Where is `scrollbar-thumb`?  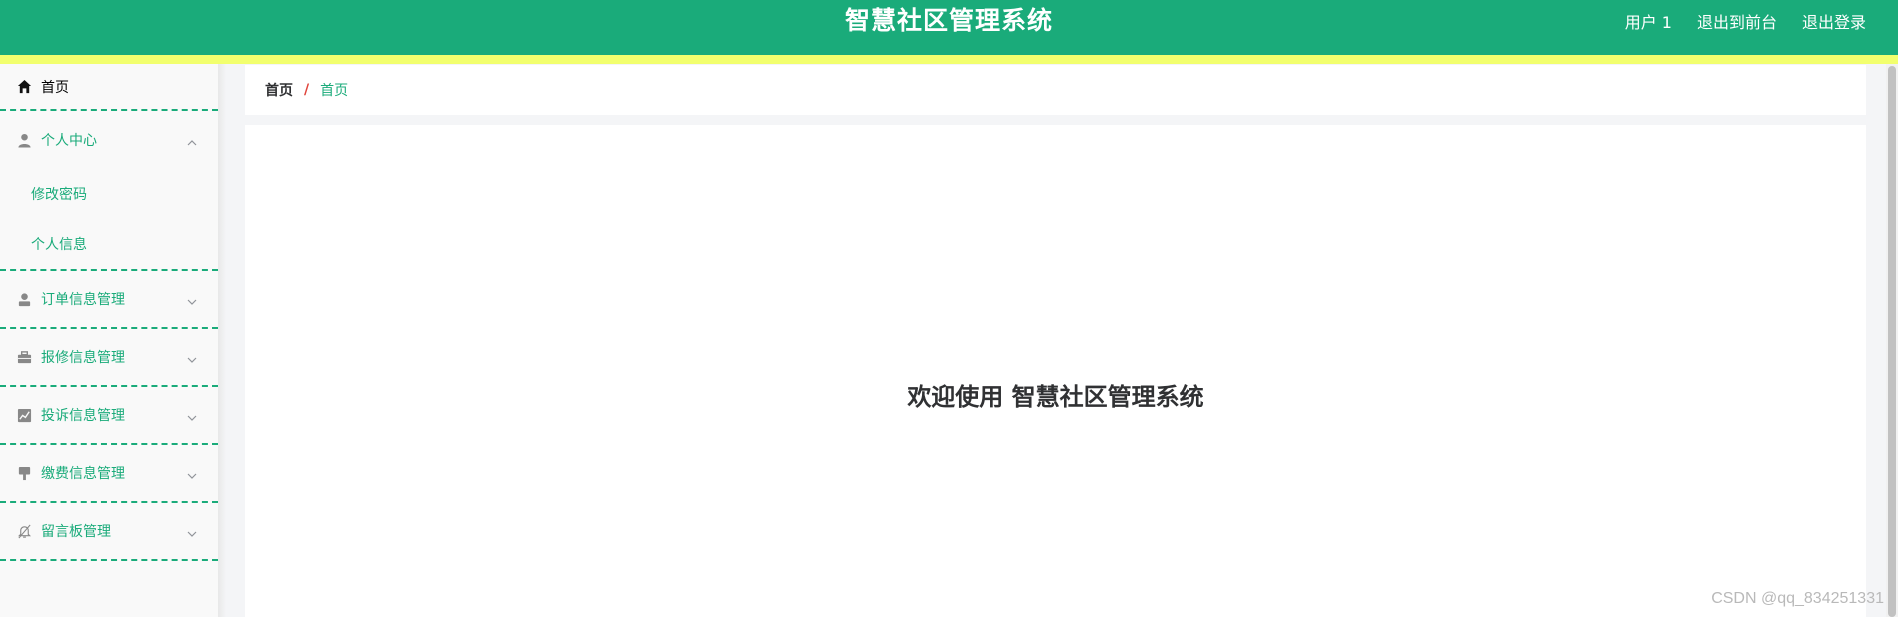 scrollbar-thumb is located at coordinates (1892, 341).